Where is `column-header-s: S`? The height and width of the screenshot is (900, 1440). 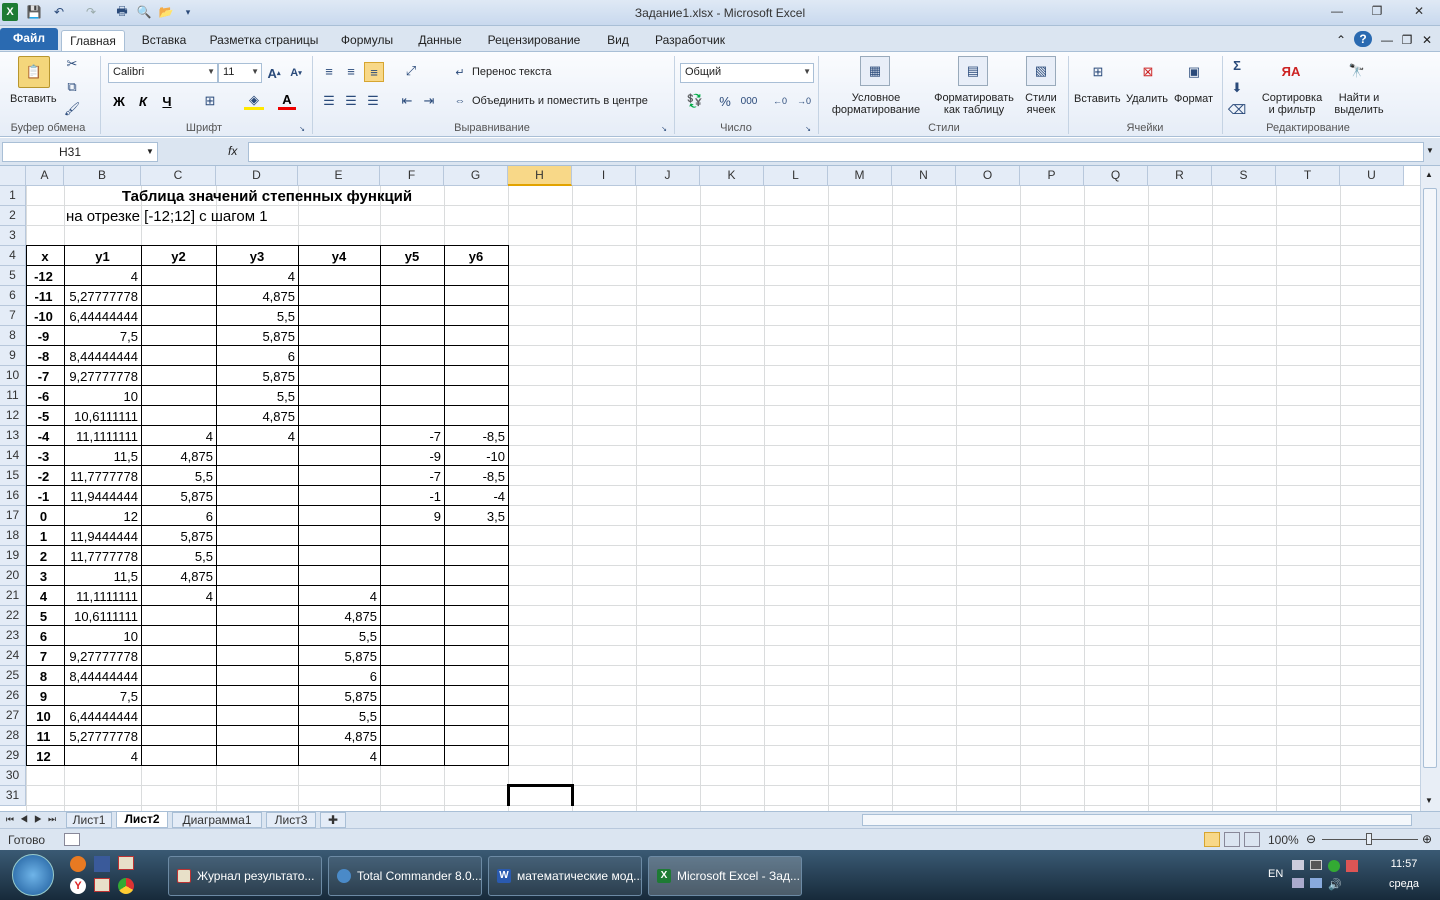
column-header-s: S is located at coordinates (1244, 176).